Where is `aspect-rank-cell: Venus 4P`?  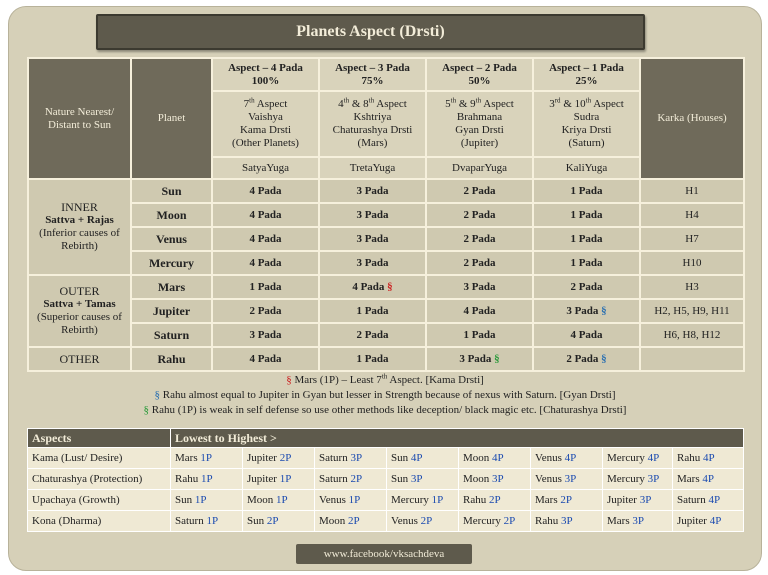 aspect-rank-cell: Venus 4P is located at coordinates (566, 458).